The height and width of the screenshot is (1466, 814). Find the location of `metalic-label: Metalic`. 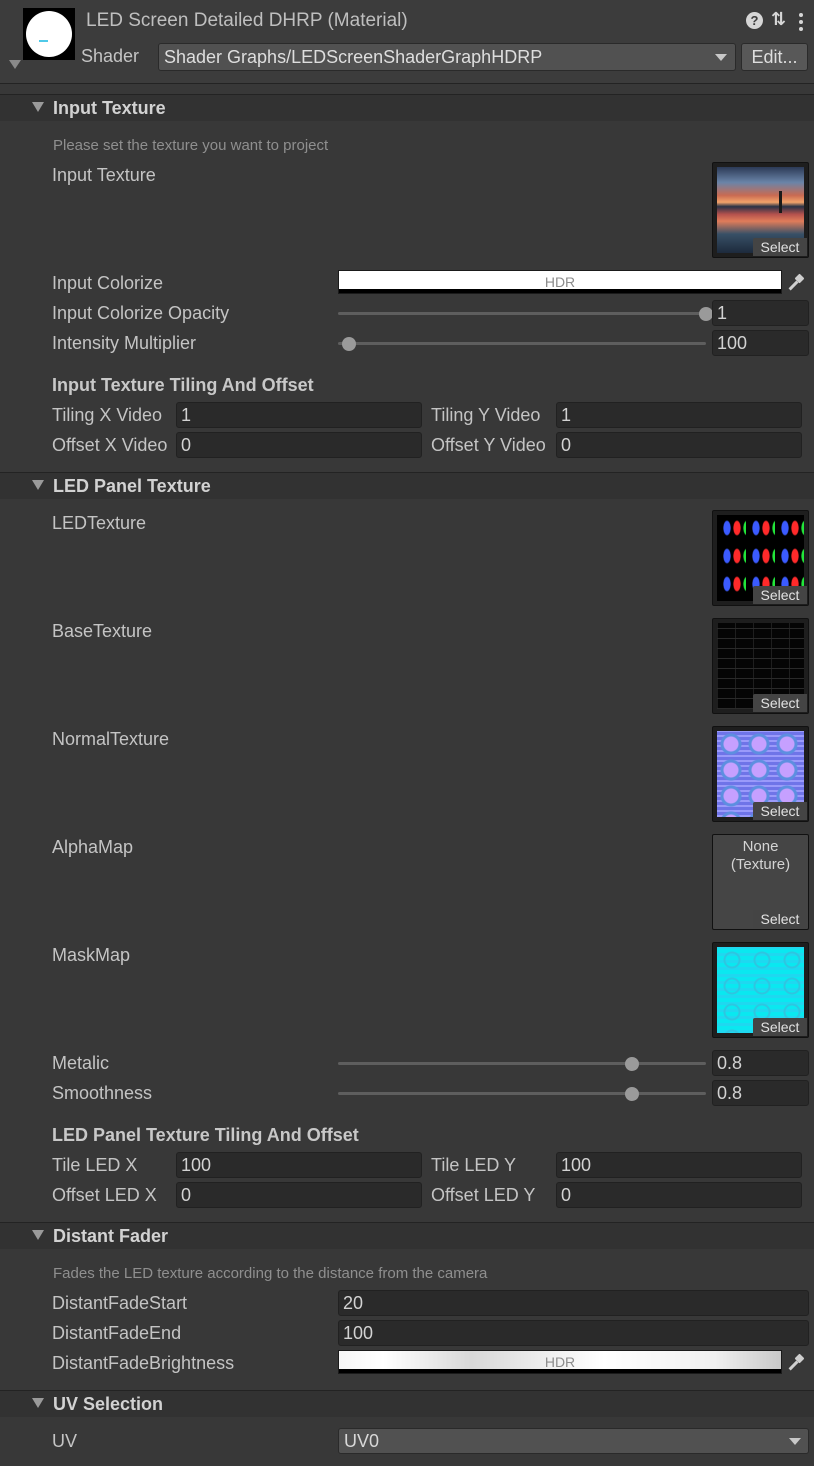

metalic-label: Metalic is located at coordinates (81, 1063).